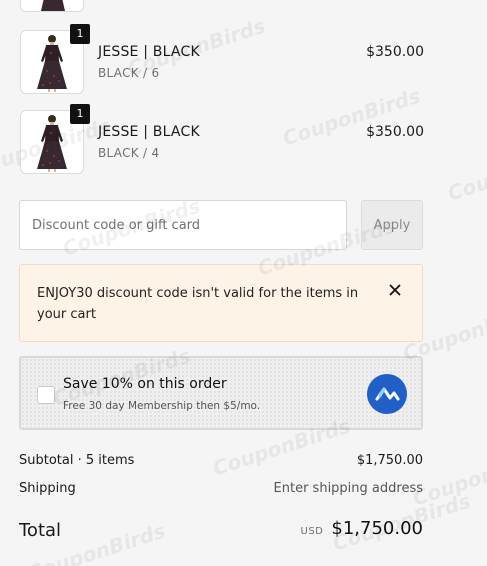 The height and width of the screenshot is (566, 487). Describe the element at coordinates (222, 59) in the screenshot. I see `line-item: 1 JESSE | BLACK BLACK / 6 $350.00` at that location.